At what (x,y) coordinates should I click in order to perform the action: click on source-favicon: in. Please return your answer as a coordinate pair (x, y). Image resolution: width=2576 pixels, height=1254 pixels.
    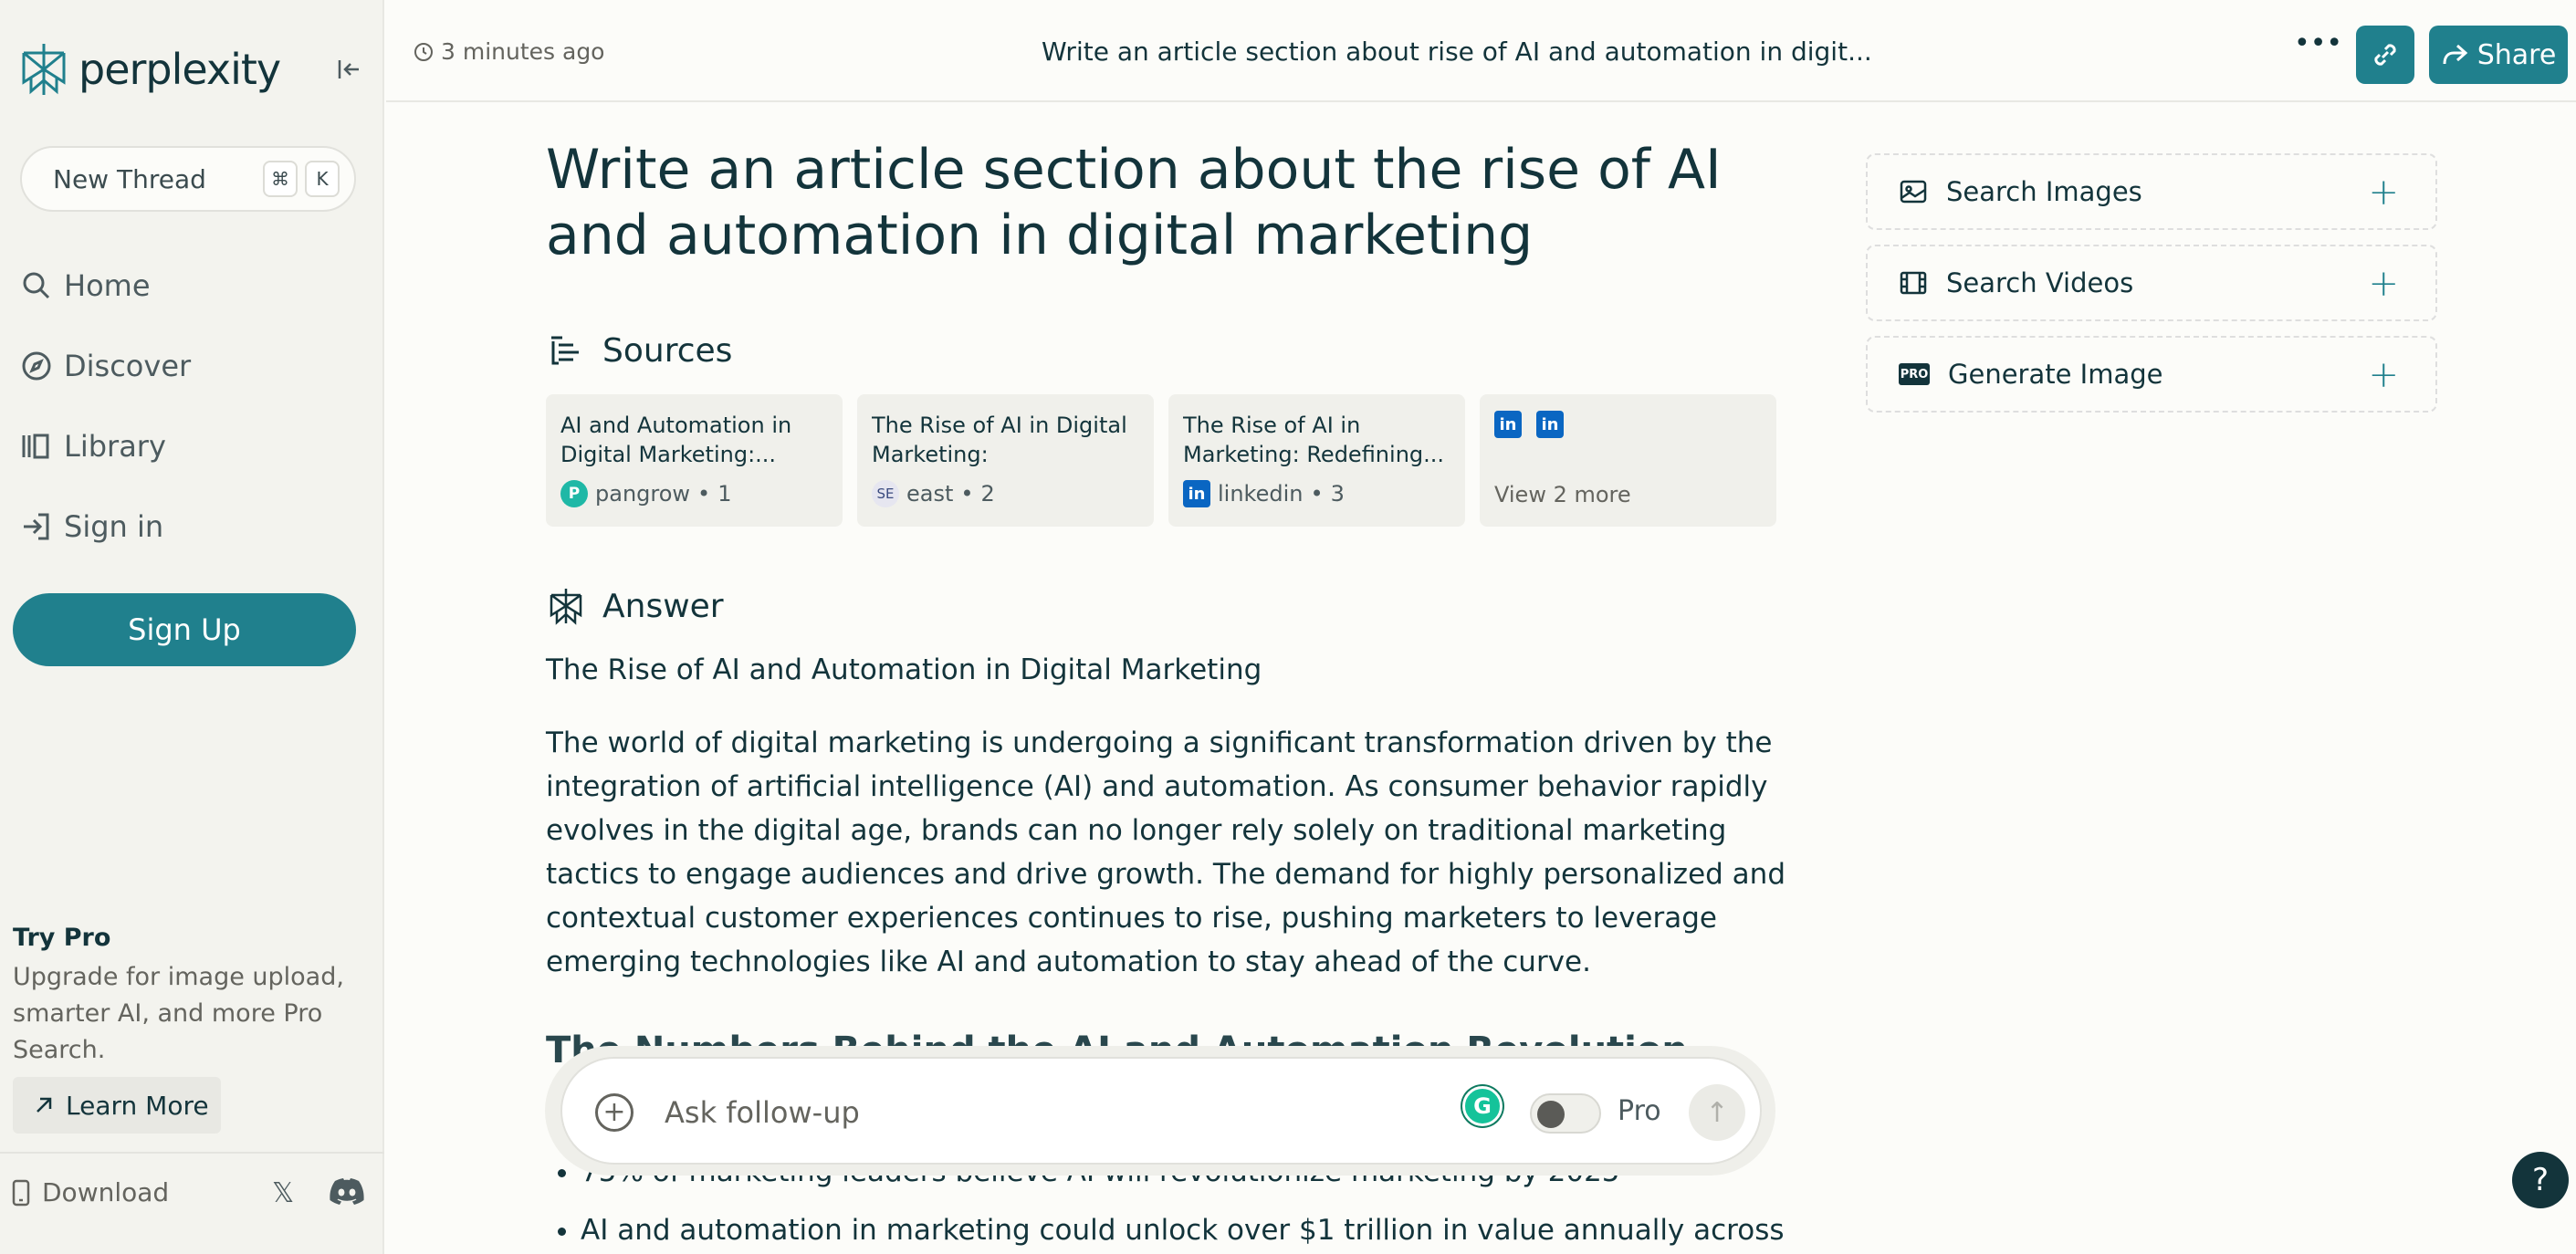
    Looking at the image, I should click on (1196, 494).